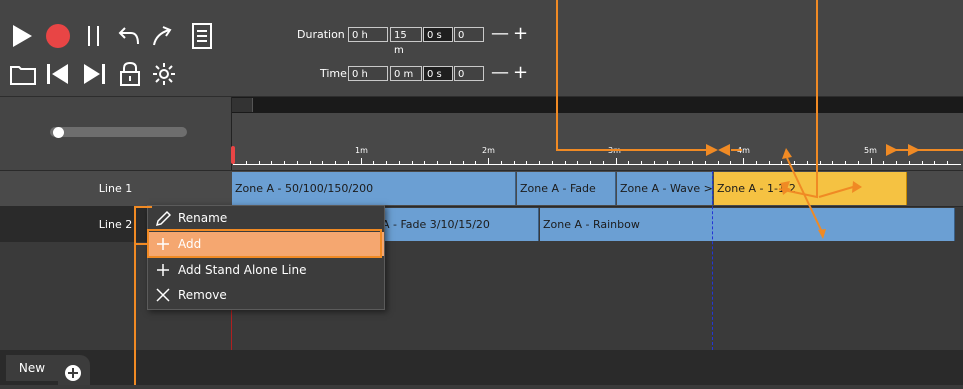 The height and width of the screenshot is (389, 963). Describe the element at coordinates (813, 191) in the screenshot. I see `annotation-arrowheads` at that location.